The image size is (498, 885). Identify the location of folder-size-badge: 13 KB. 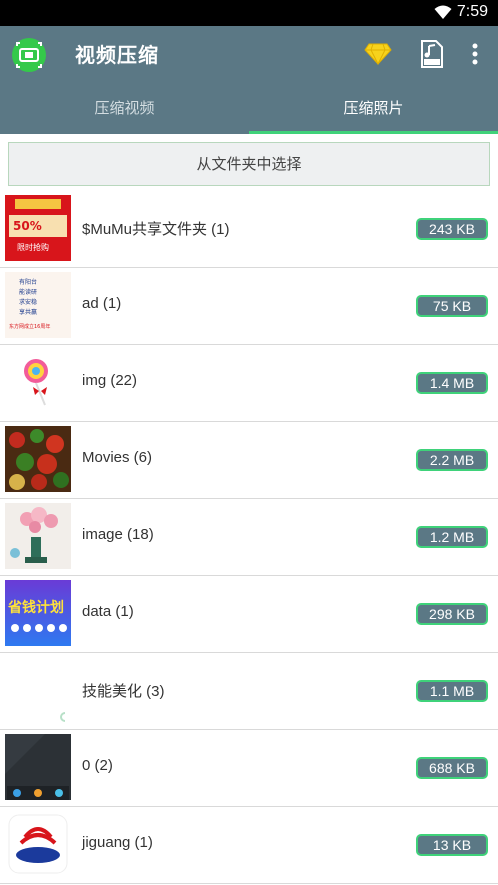
(452, 845).